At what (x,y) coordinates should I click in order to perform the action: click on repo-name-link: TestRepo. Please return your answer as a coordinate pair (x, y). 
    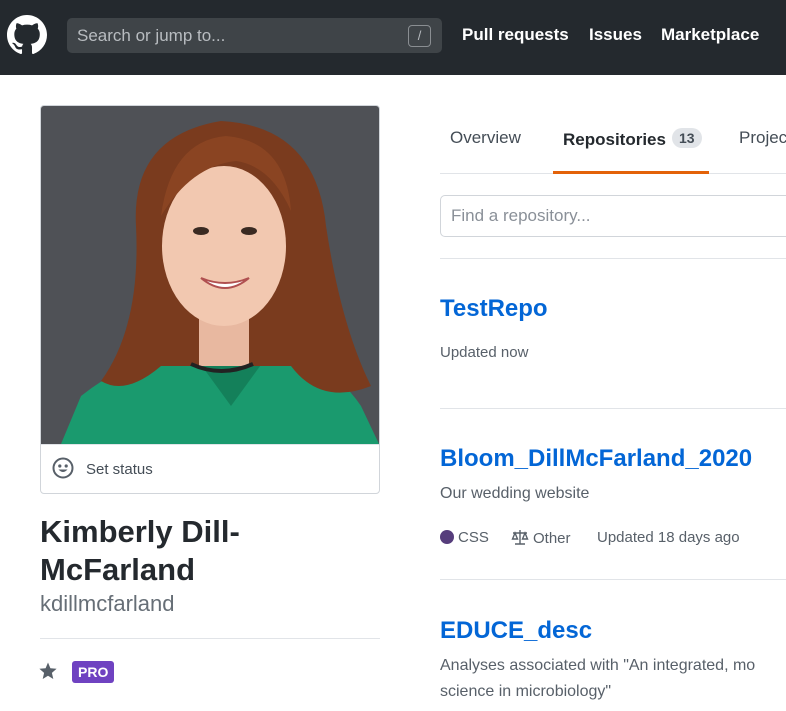
    Looking at the image, I should click on (494, 309).